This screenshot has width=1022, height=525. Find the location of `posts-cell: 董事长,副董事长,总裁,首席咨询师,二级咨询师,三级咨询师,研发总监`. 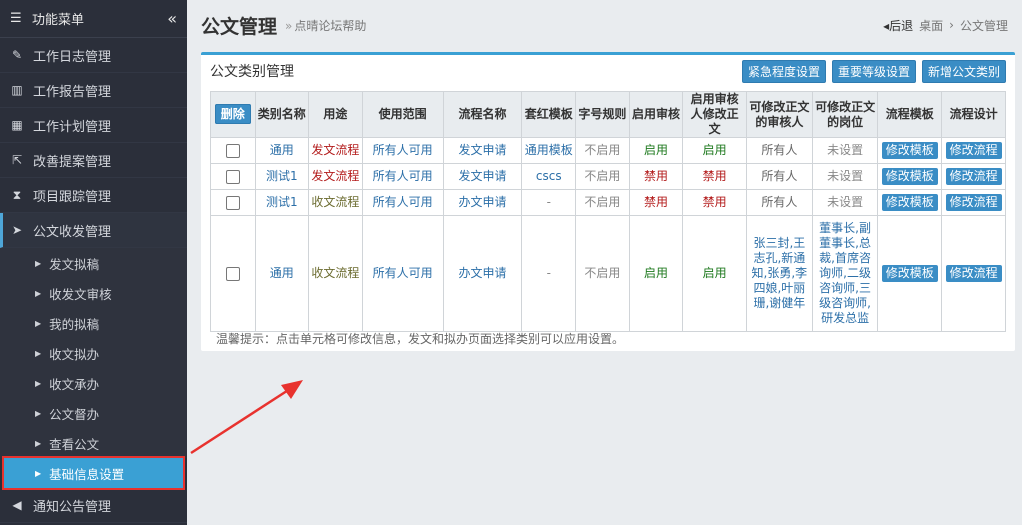

posts-cell: 董事长,副董事长,总裁,首席咨询师,二级咨询师,三级咨询师,研发总监 is located at coordinates (845, 273).